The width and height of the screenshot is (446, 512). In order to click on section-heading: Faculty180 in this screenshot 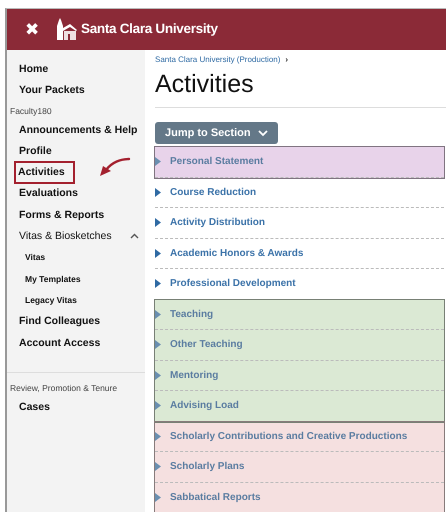, I will do `click(31, 111)`.